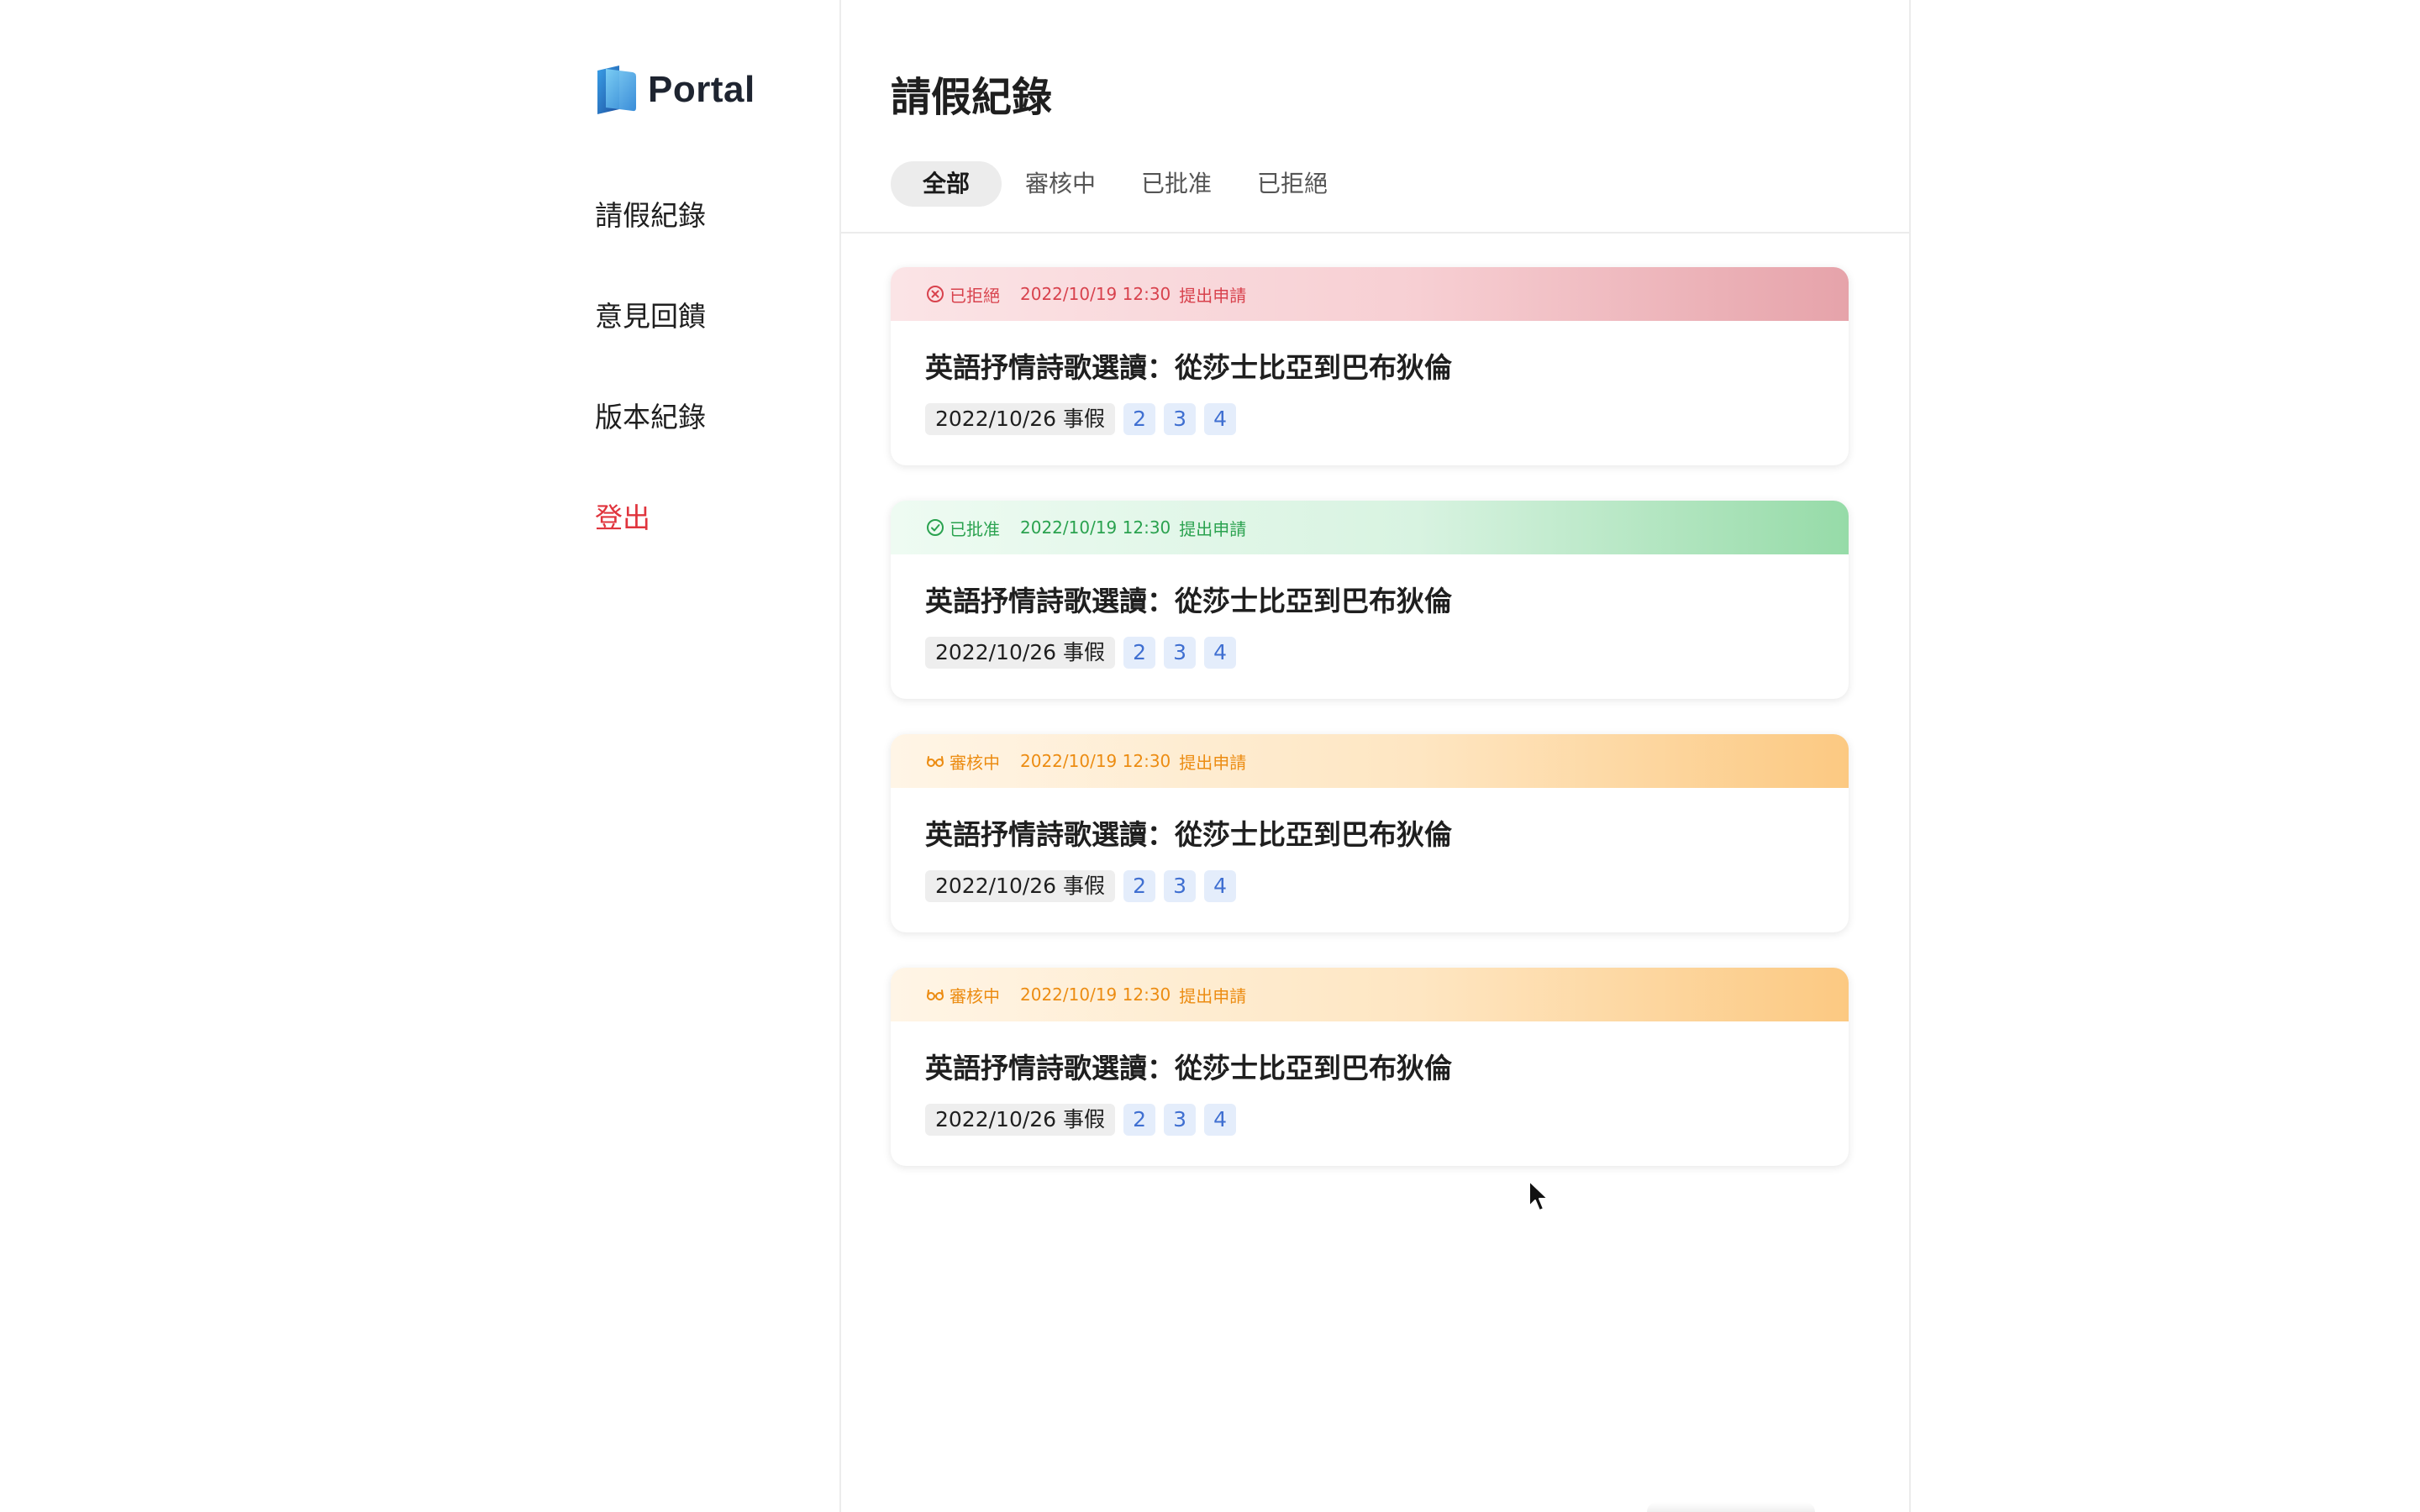 This screenshot has width=2420, height=1512. I want to click on tabs-divider, so click(1375, 233).